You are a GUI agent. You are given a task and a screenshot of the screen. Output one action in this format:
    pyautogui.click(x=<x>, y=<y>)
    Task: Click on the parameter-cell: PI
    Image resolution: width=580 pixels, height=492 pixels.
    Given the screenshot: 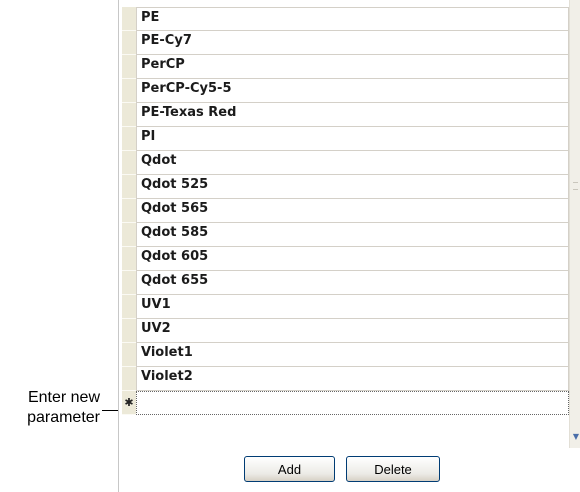 What is the action you would take?
    pyautogui.click(x=352, y=139)
    